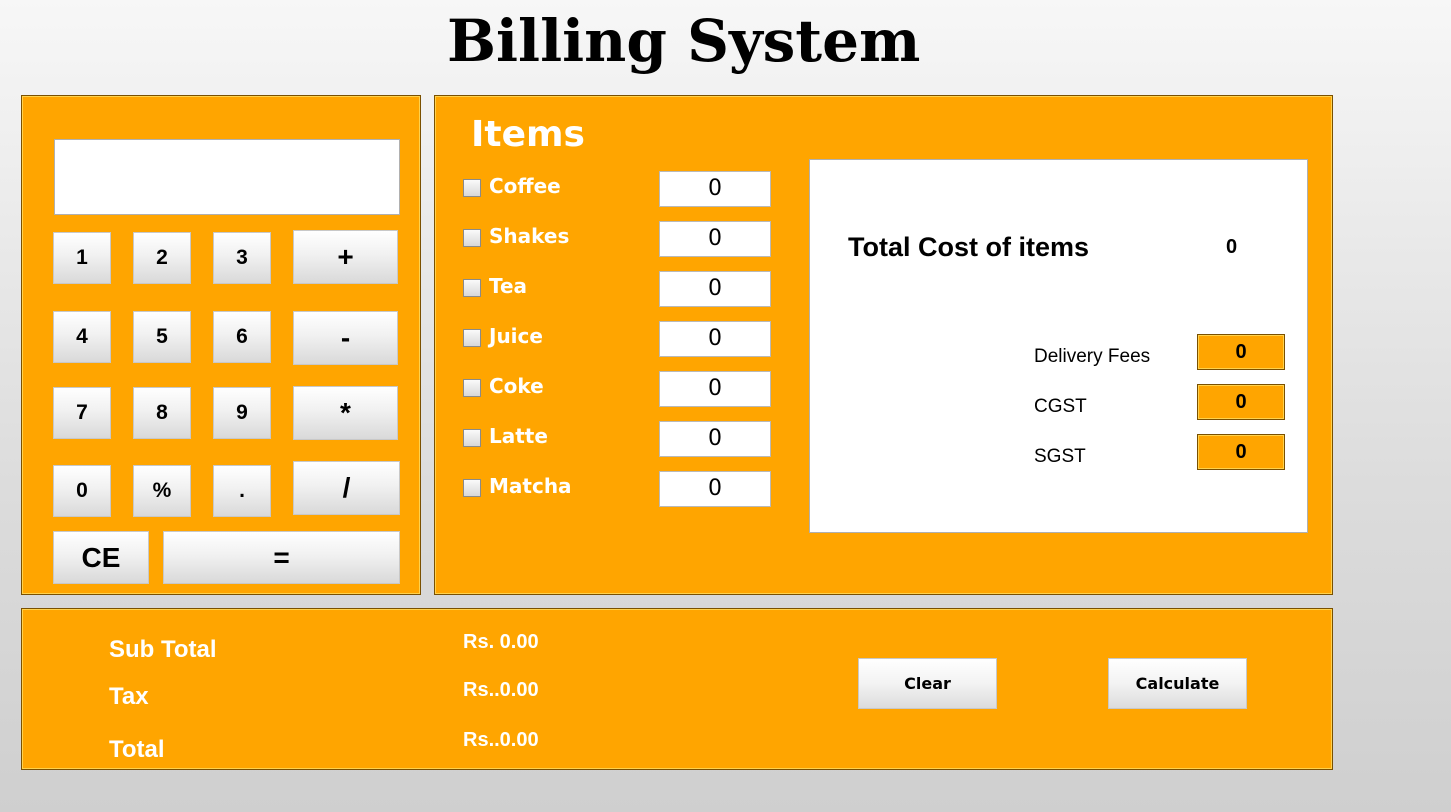  I want to click on juice-label: Juice, so click(516, 336).